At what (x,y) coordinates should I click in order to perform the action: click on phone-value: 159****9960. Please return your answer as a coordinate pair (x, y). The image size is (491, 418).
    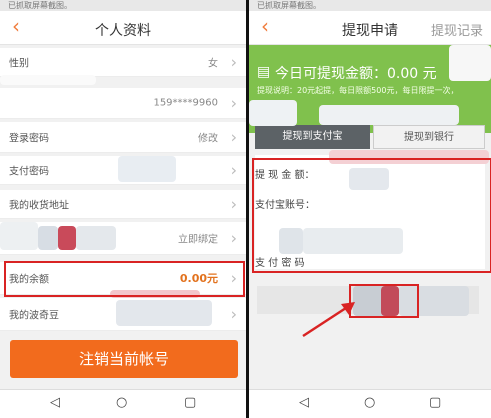
    Looking at the image, I should click on (185, 103).